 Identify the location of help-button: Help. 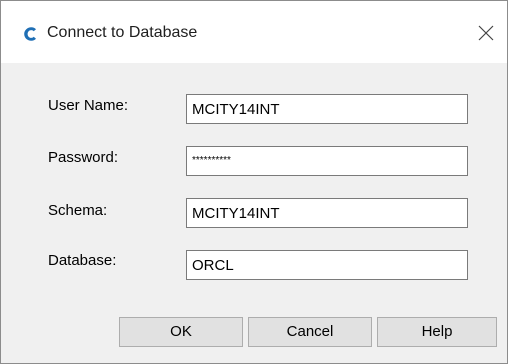
(437, 332).